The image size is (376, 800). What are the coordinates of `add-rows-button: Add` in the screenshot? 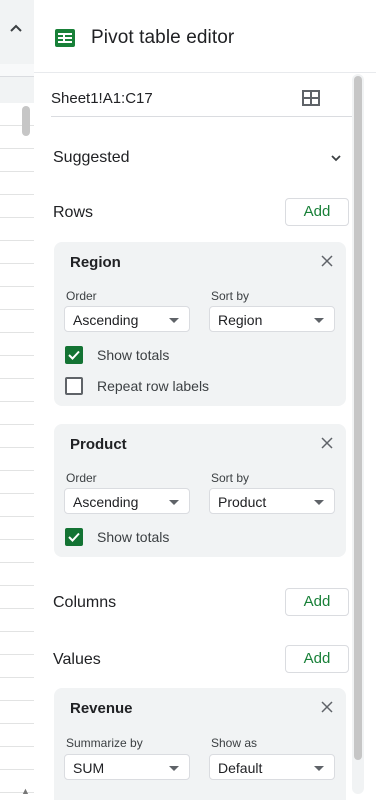 It's located at (317, 212).